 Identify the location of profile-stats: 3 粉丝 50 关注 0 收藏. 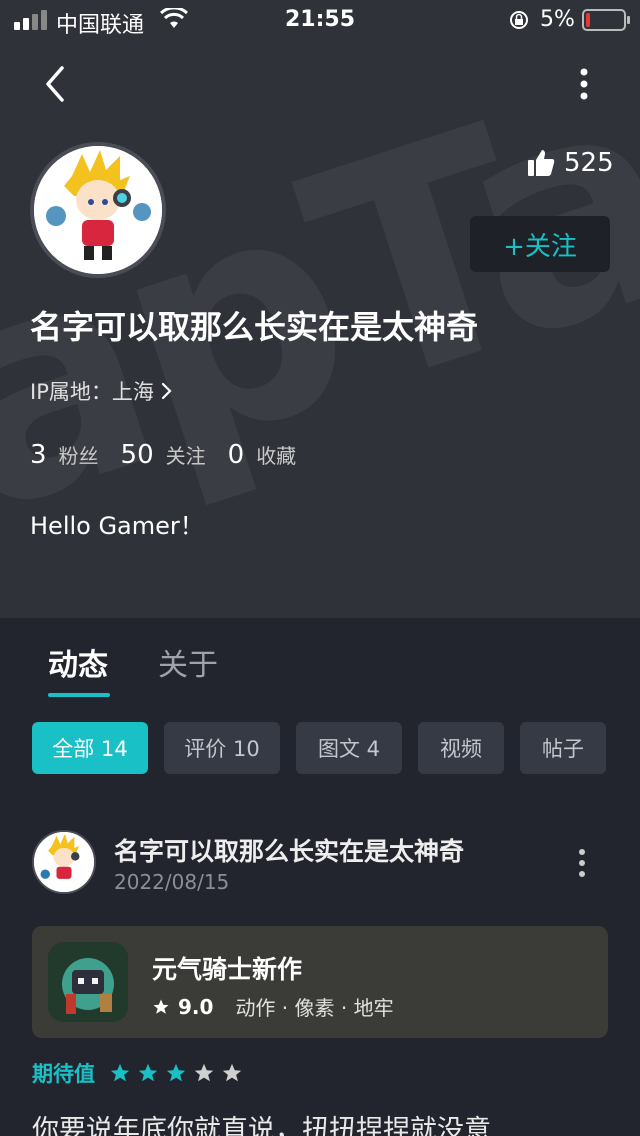
(174, 455).